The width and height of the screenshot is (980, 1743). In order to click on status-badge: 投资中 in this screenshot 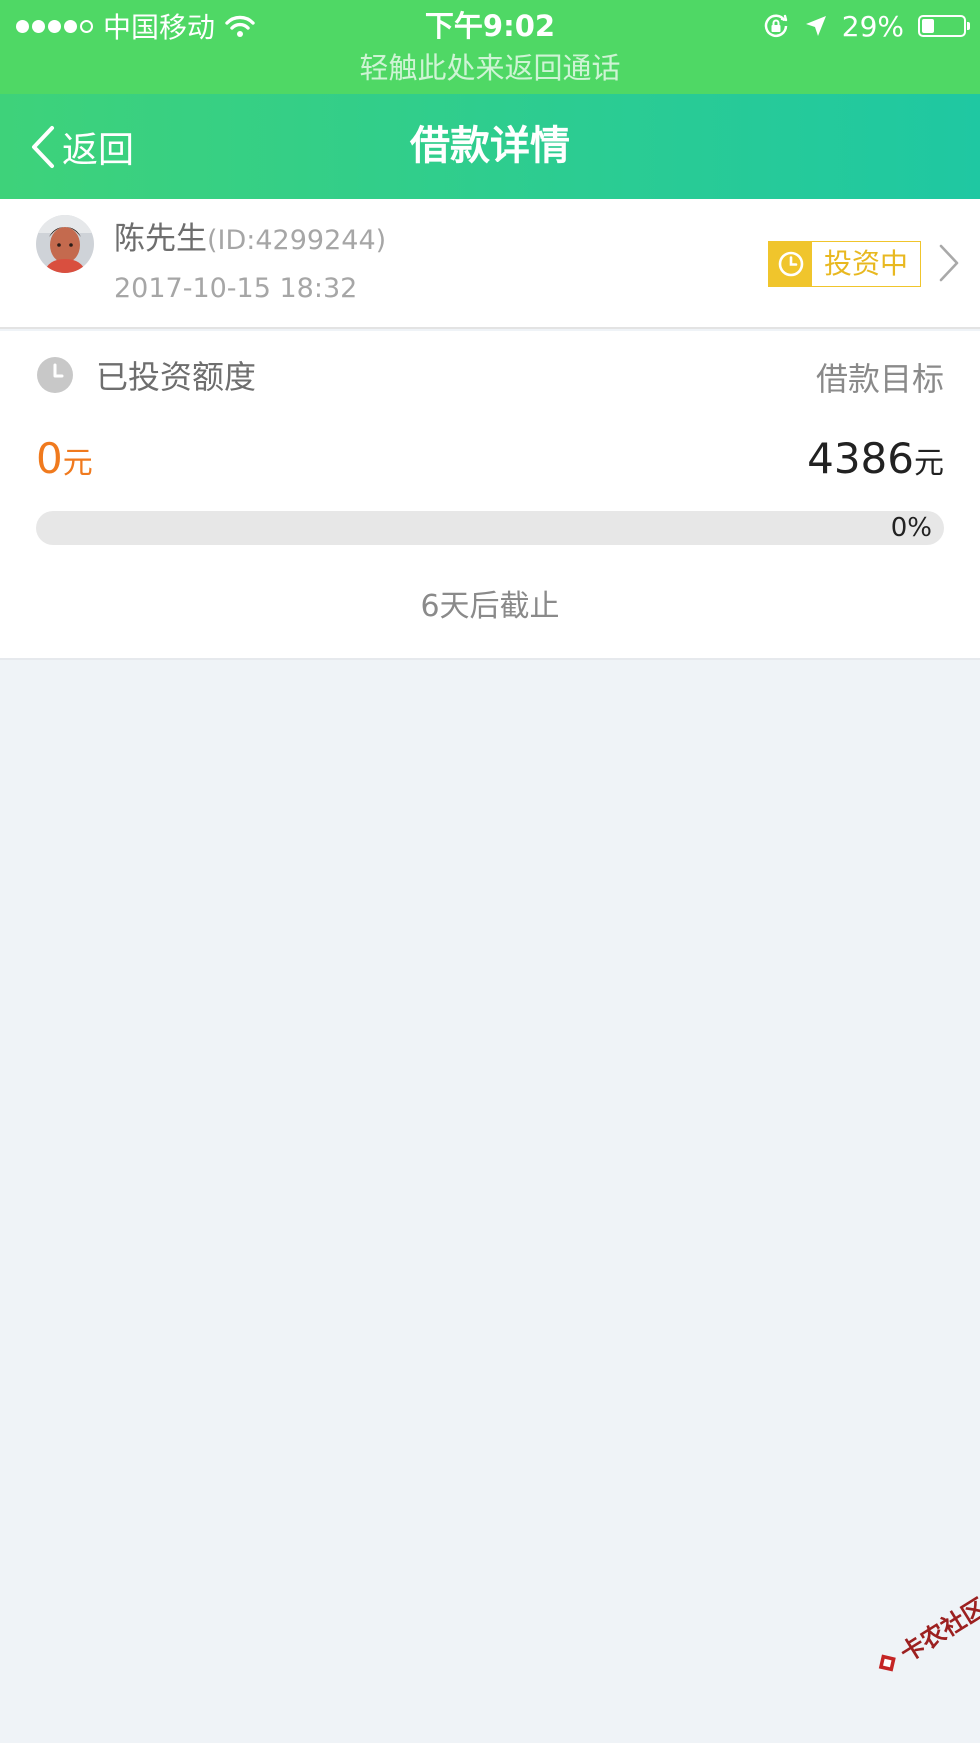, I will do `click(844, 264)`.